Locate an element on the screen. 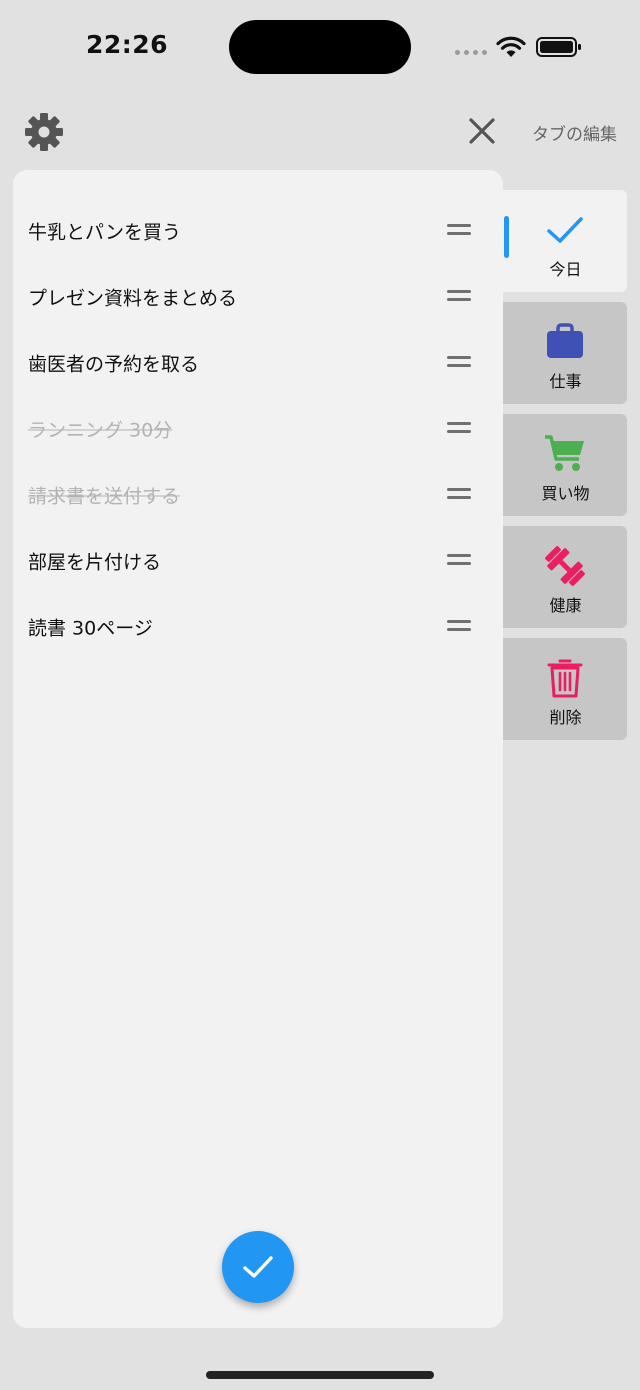  task-text: 部屋を片付ける is located at coordinates (95, 562).